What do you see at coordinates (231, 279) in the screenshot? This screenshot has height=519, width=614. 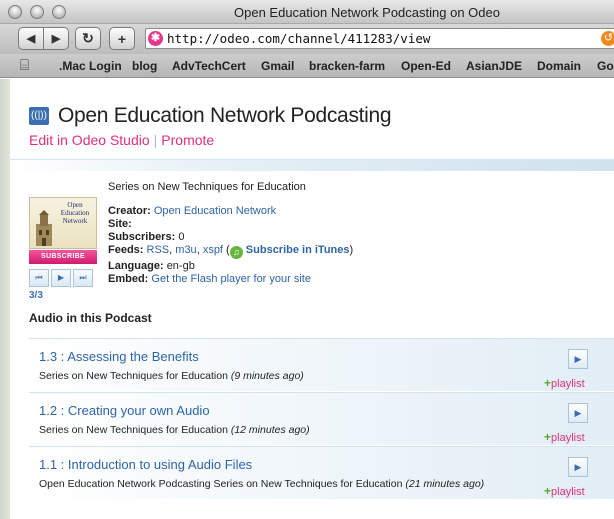 I see `flash-player-link: Get the Flash player for your site` at bounding box center [231, 279].